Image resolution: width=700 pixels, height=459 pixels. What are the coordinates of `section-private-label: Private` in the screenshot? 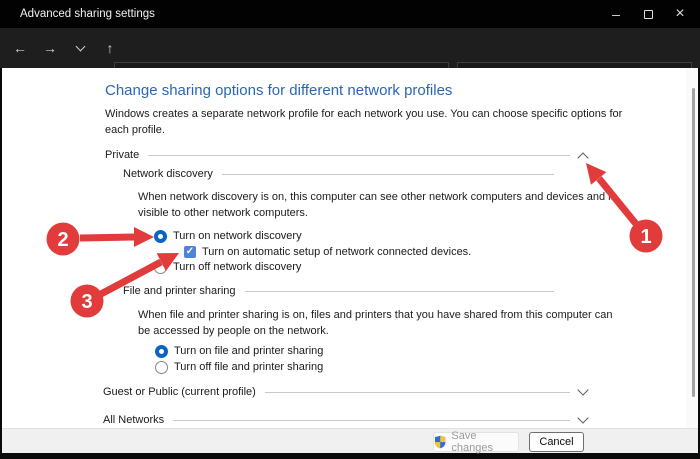 It's located at (122, 155).